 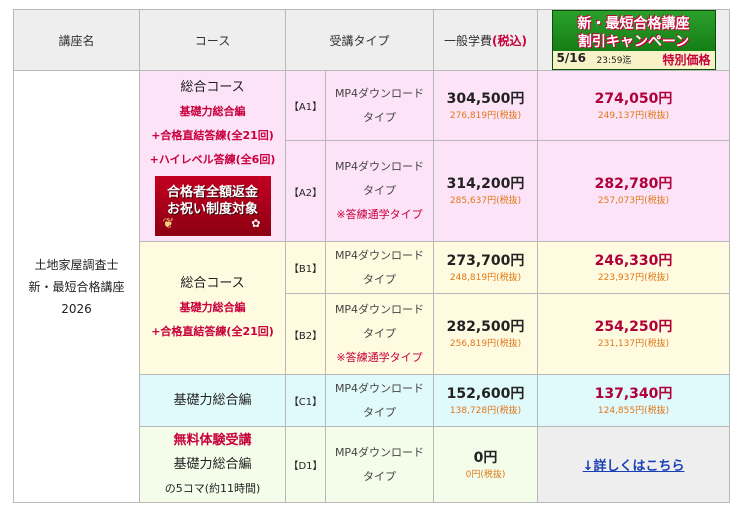 I want to click on refund-promo-badge: 合格者全額返金 お祝い制度対象 ❦ ✿, so click(x=212, y=206).